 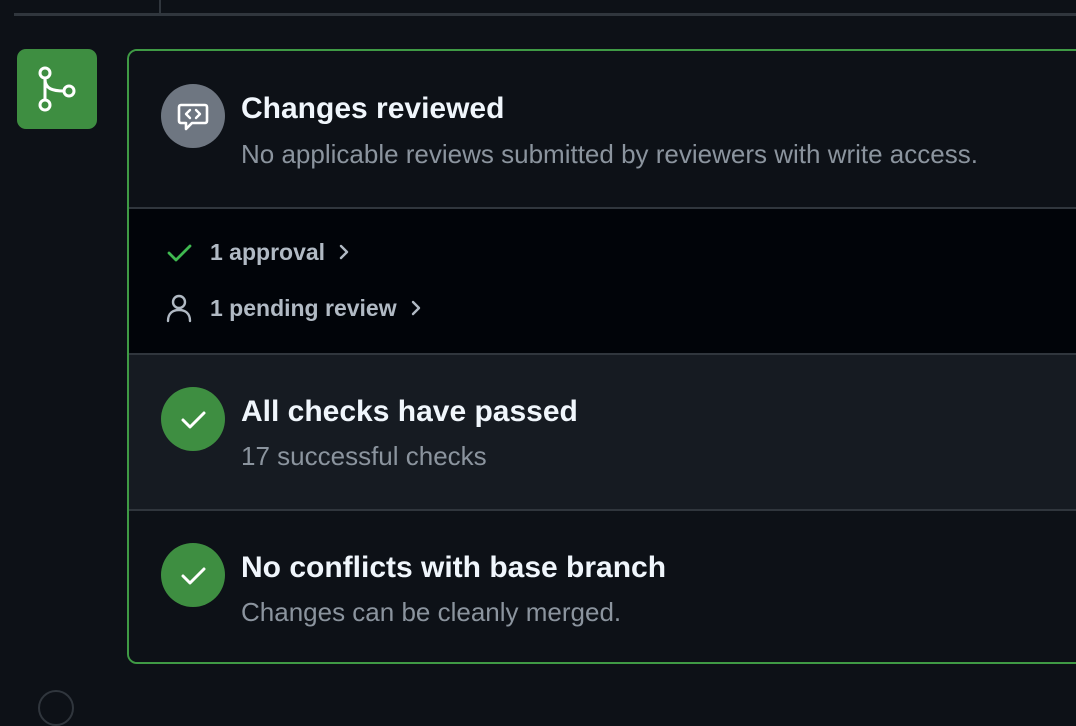 What do you see at coordinates (545, 8) in the screenshot?
I see `timeline-divider` at bounding box center [545, 8].